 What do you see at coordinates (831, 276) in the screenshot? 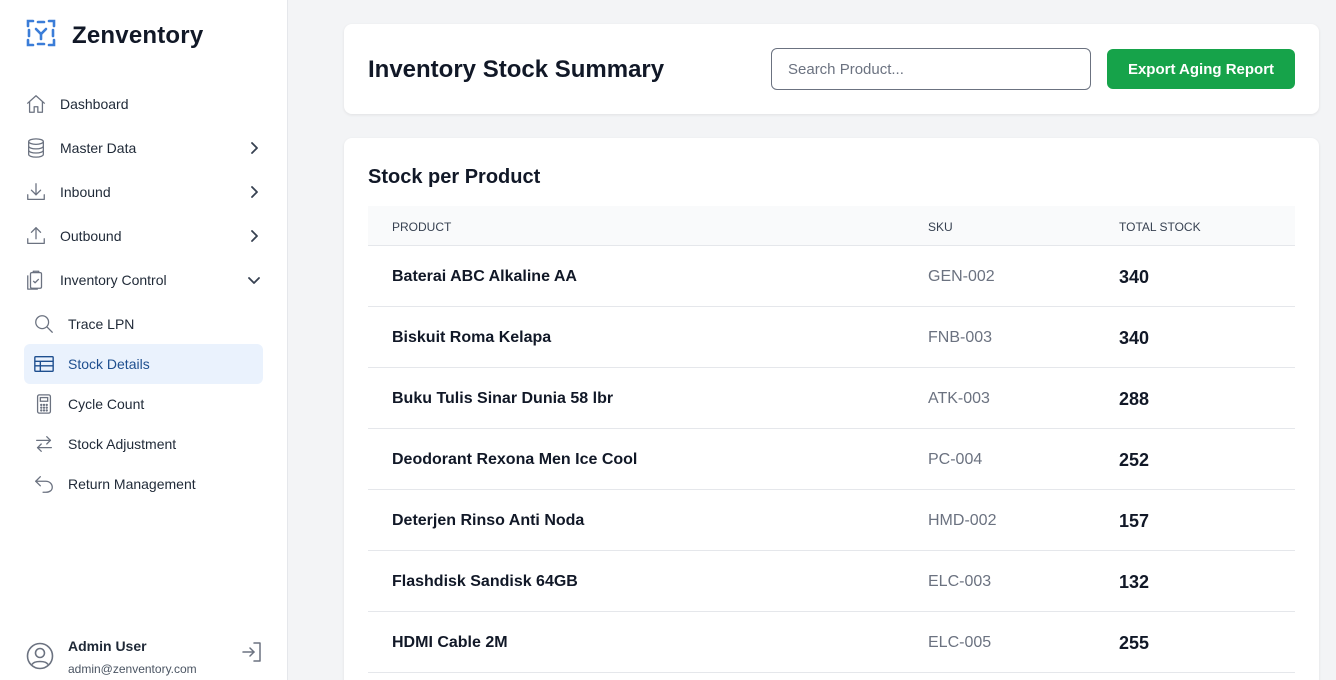
I see `table-row: Baterai ABC Alkaline AA GEN-002 340` at bounding box center [831, 276].